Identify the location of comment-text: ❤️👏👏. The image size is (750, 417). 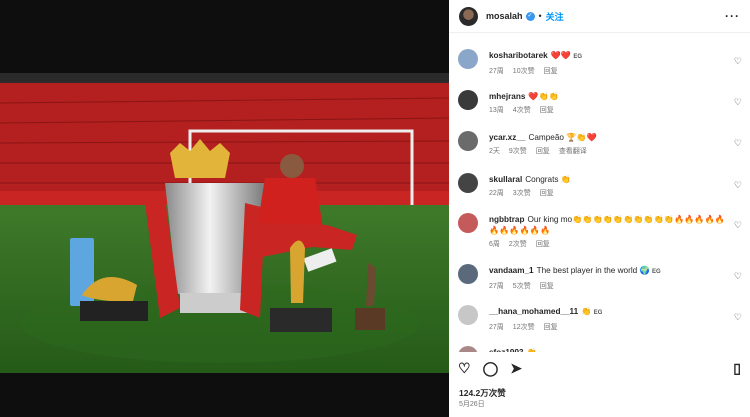
(543, 96).